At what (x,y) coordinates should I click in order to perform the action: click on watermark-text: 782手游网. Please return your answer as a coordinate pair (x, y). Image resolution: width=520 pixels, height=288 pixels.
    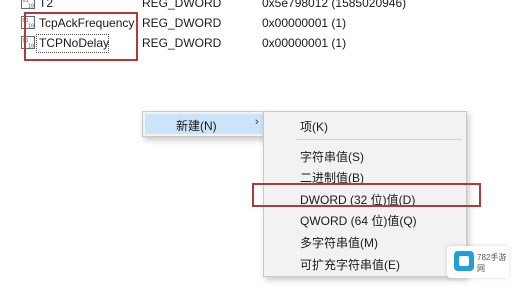
    Looking at the image, I should click on (492, 263).